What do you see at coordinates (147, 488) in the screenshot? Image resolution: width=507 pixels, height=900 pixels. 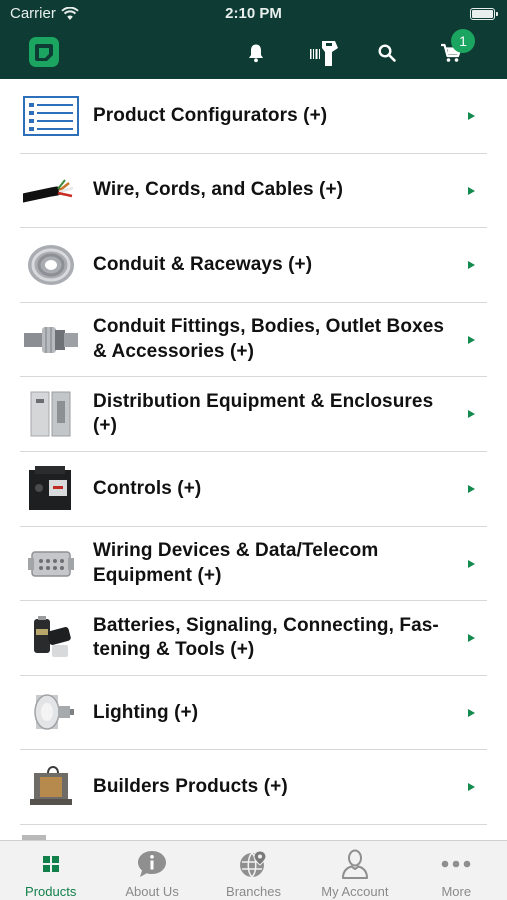 I see `category-label: Controls (+)` at bounding box center [147, 488].